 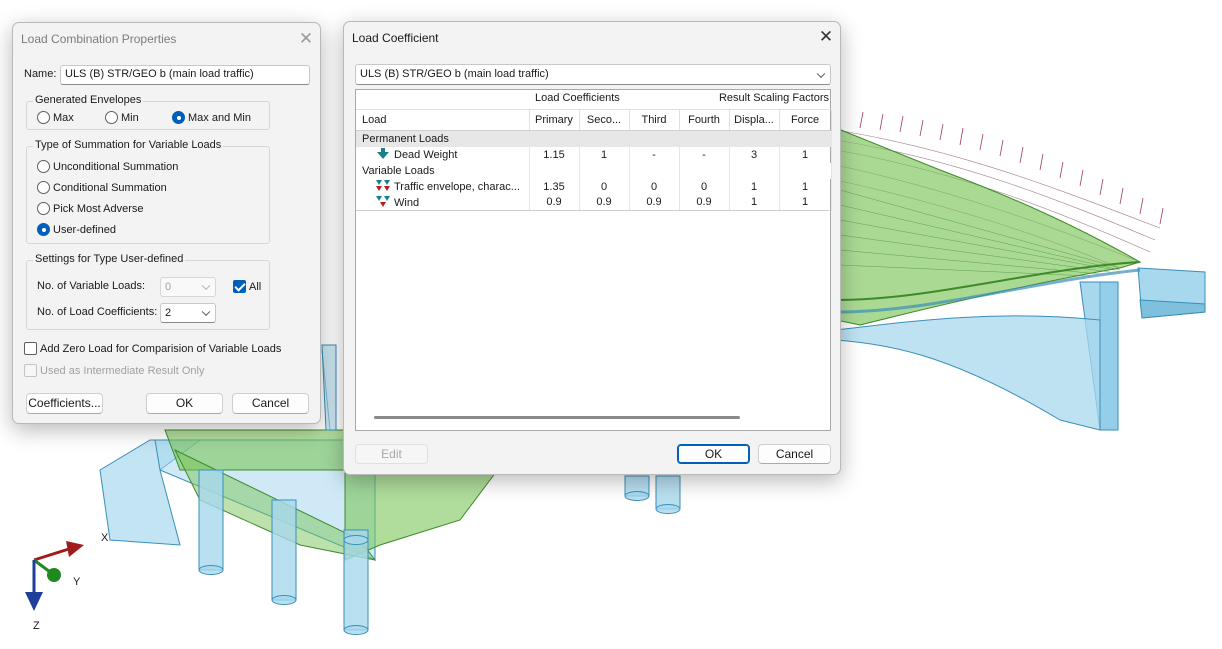 What do you see at coordinates (247, 286) in the screenshot?
I see `all-checkbox: All` at bounding box center [247, 286].